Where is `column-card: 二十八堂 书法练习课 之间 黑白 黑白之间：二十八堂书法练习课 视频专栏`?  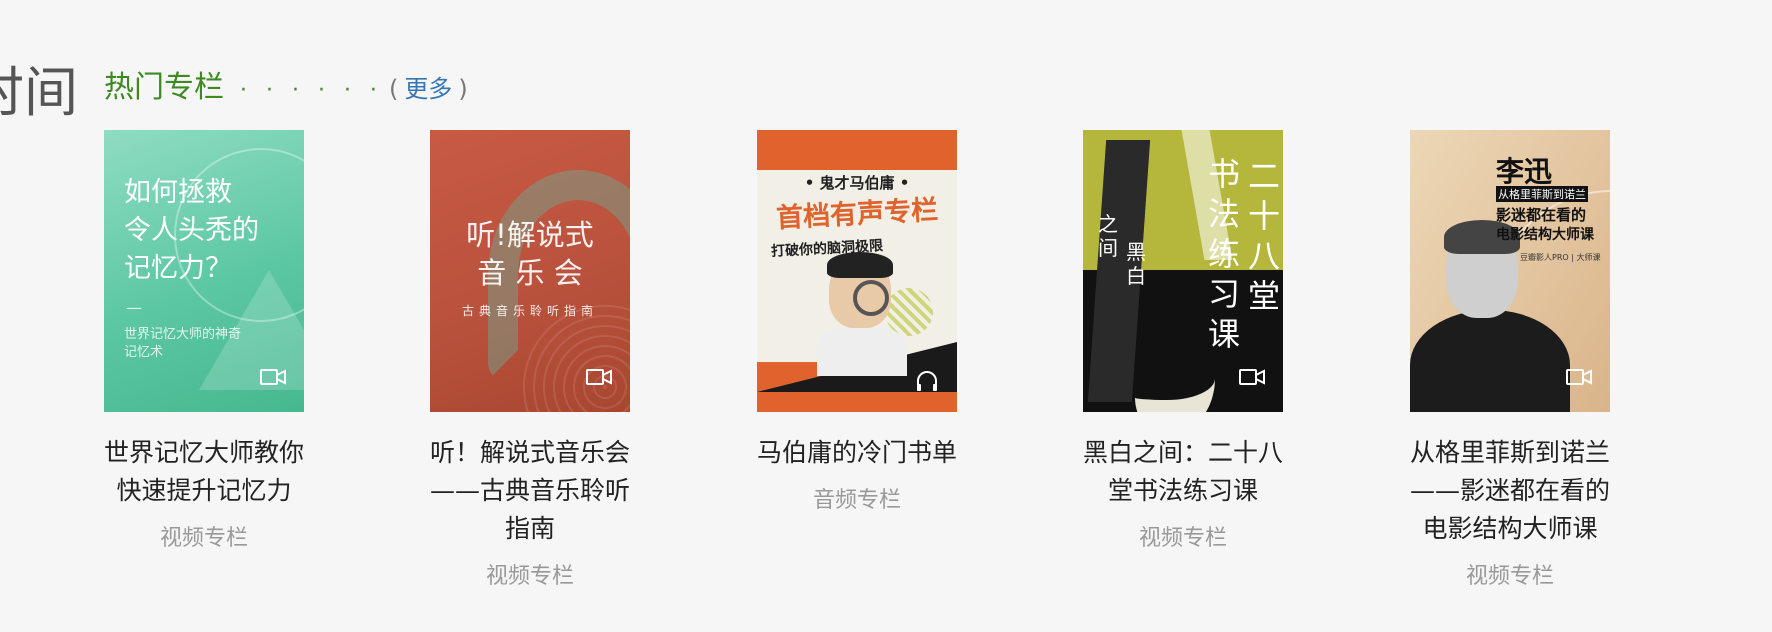 column-card: 二十八堂 书法练习课 之间 黑白 黑白之间：二十八堂书法练习课 视频专栏 is located at coordinates (1183, 341).